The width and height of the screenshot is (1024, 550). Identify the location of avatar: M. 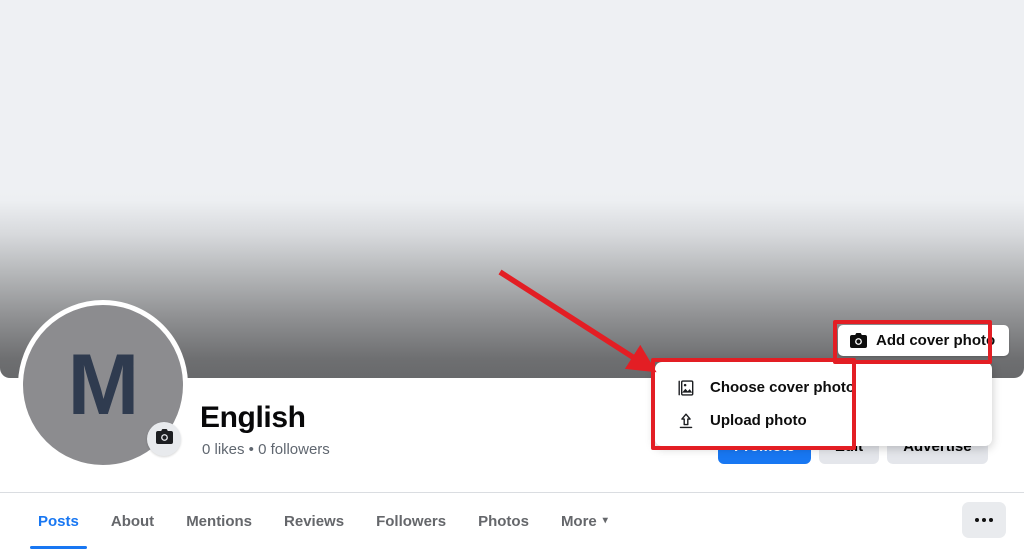
(103, 385).